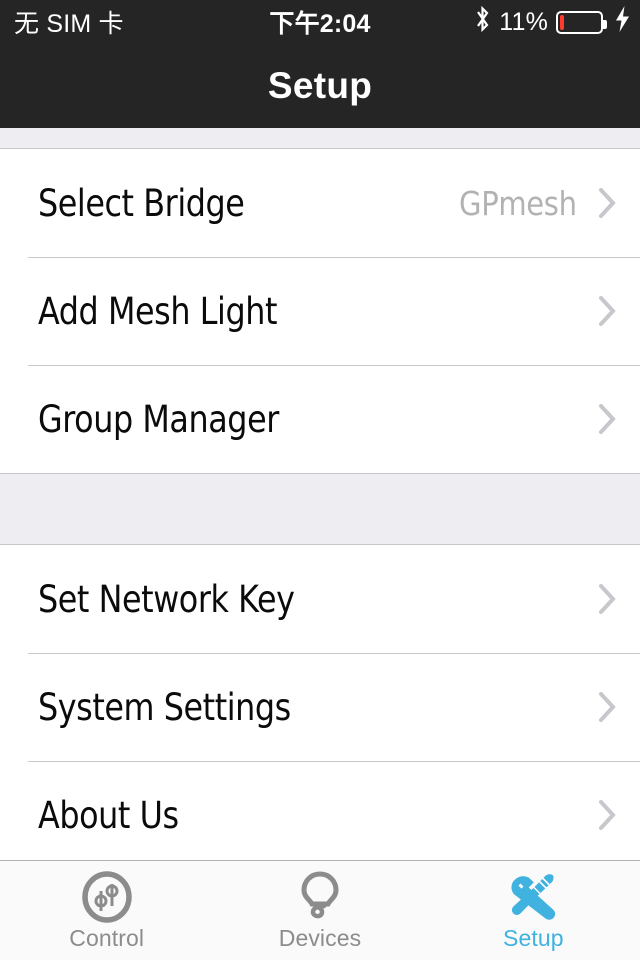 This screenshot has width=640, height=960. I want to click on row-label: Add Mesh Light, so click(158, 311).